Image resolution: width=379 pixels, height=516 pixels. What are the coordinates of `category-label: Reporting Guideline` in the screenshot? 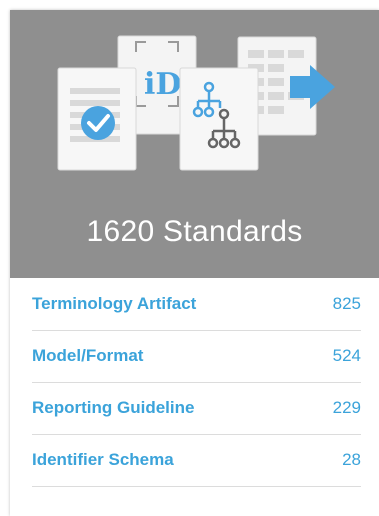 It's located at (113, 408).